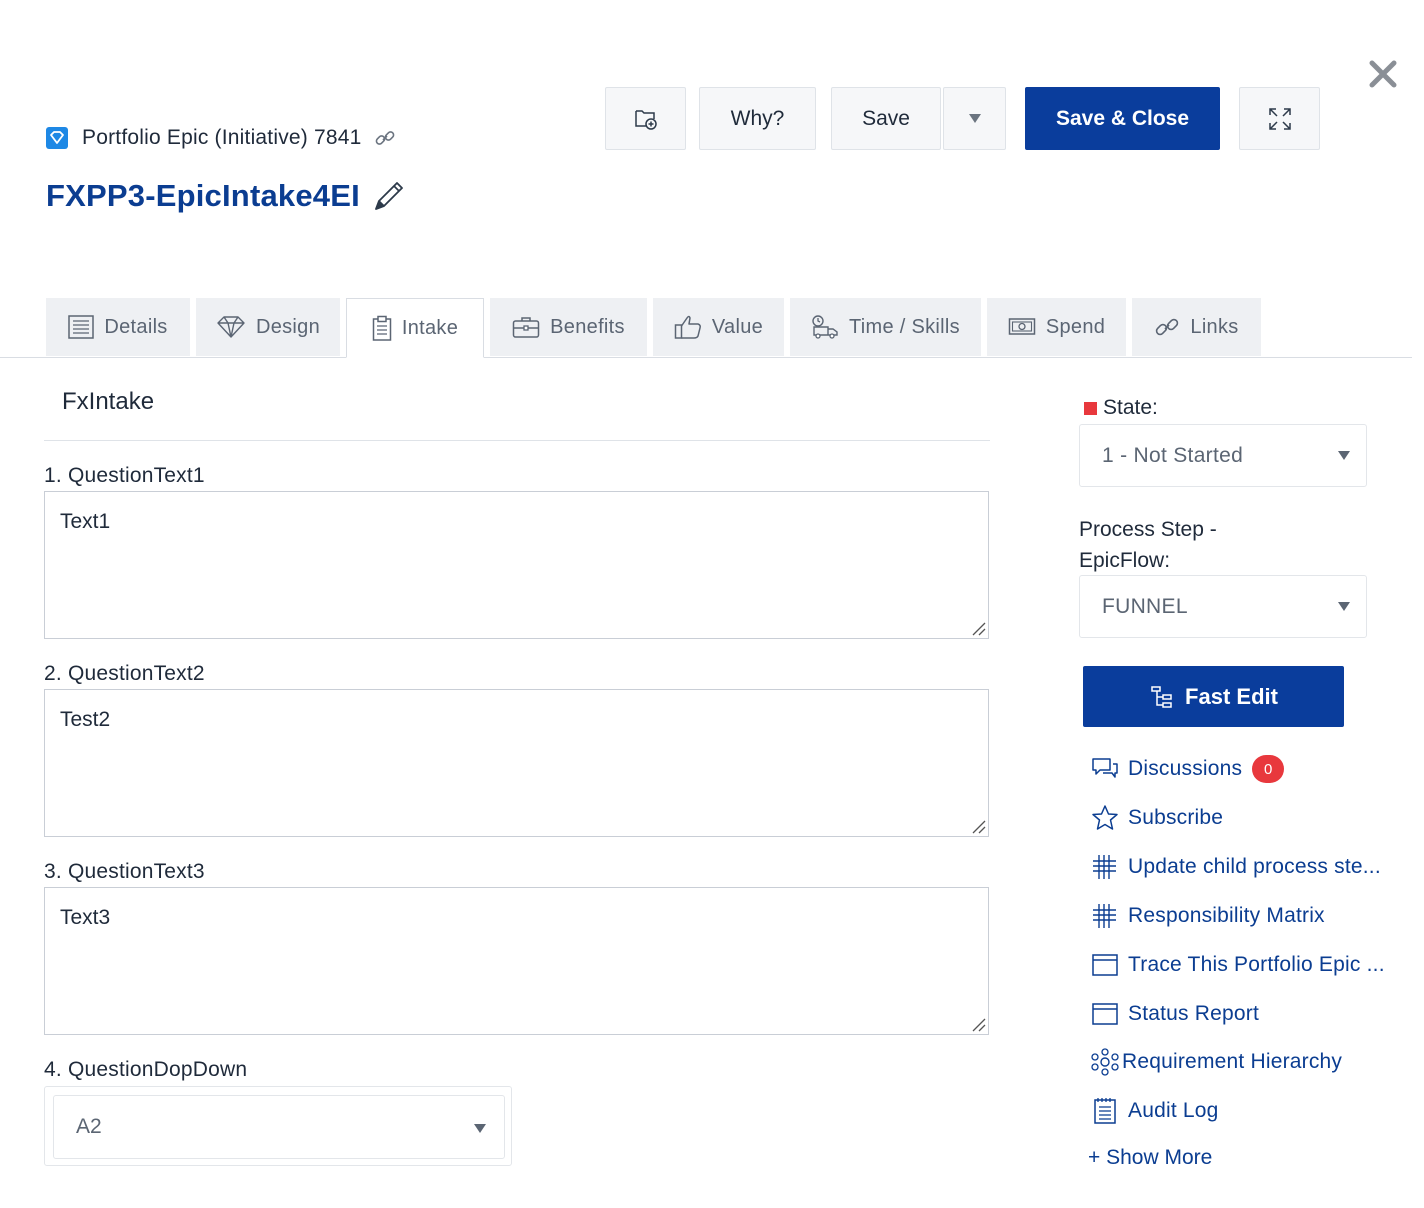  I want to click on save-button: Save, so click(886, 118).